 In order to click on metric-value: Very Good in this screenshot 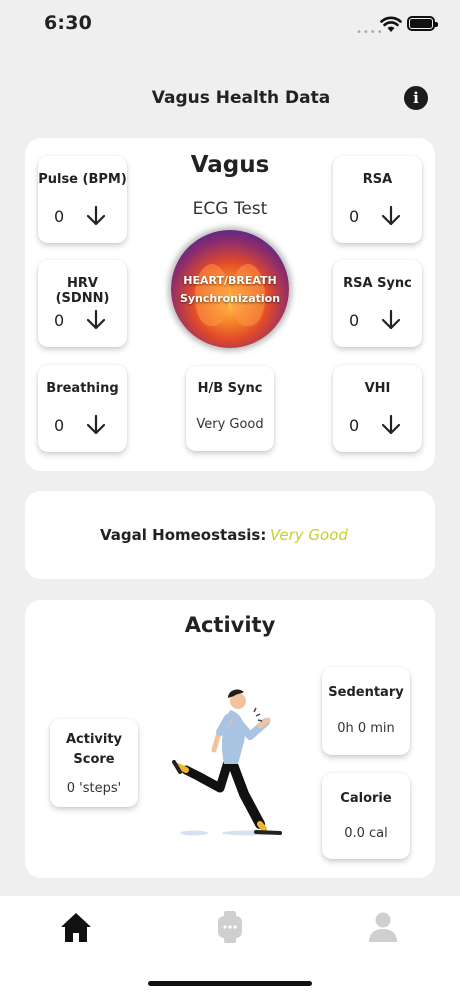, I will do `click(230, 424)`.